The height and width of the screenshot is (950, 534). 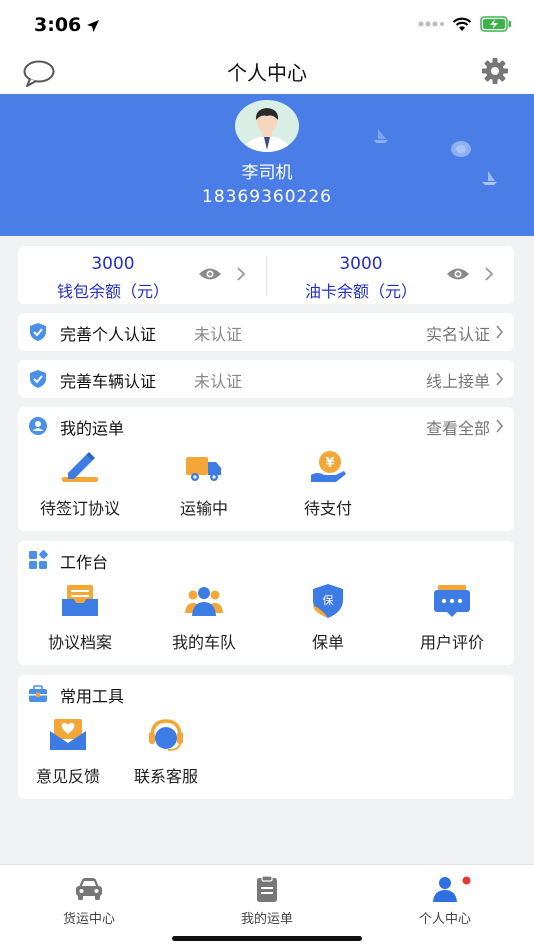 I want to click on sign-pen-icon, so click(x=80, y=467).